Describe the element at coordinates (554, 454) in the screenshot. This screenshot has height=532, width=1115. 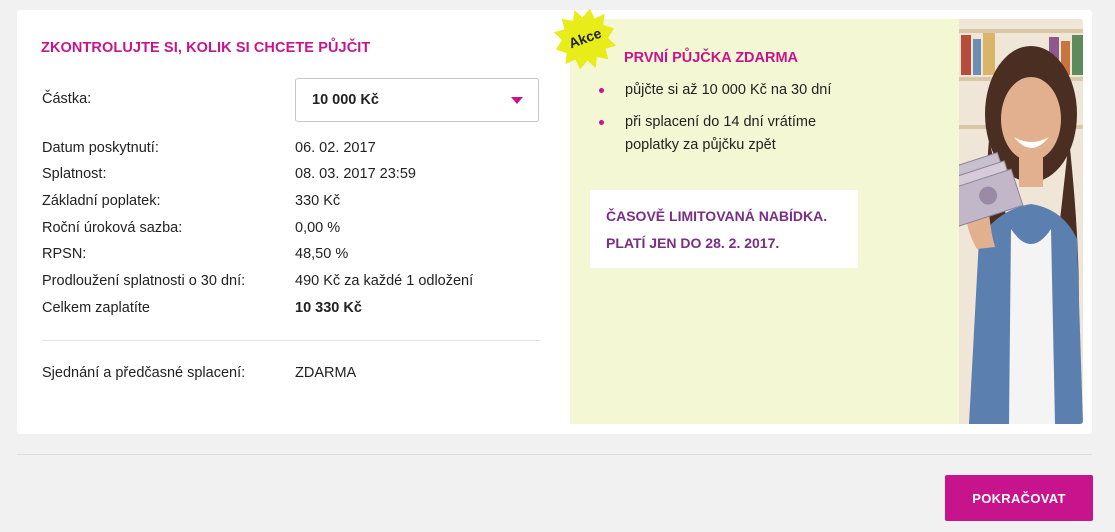
I see `footer-divider` at that location.